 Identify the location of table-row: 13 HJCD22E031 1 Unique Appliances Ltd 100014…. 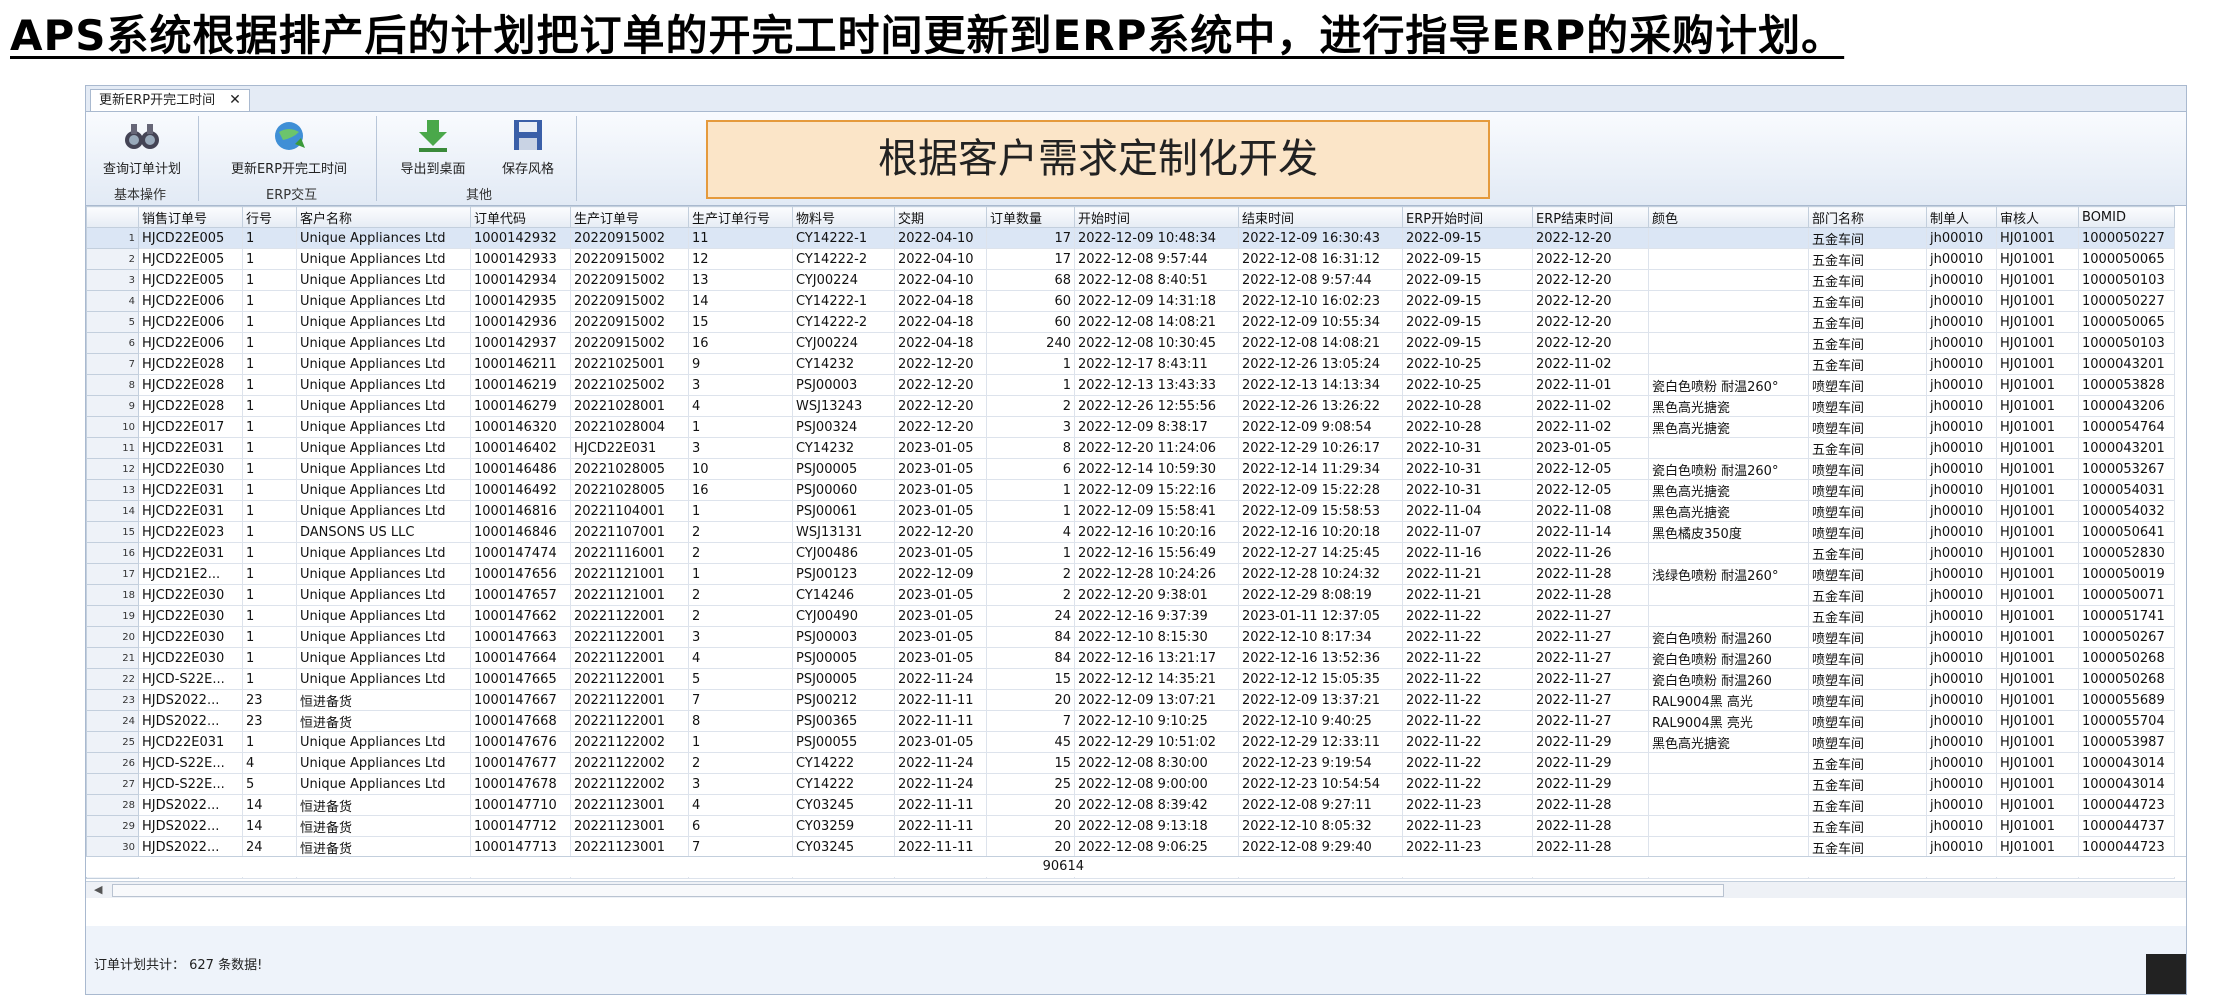
(1130, 490).